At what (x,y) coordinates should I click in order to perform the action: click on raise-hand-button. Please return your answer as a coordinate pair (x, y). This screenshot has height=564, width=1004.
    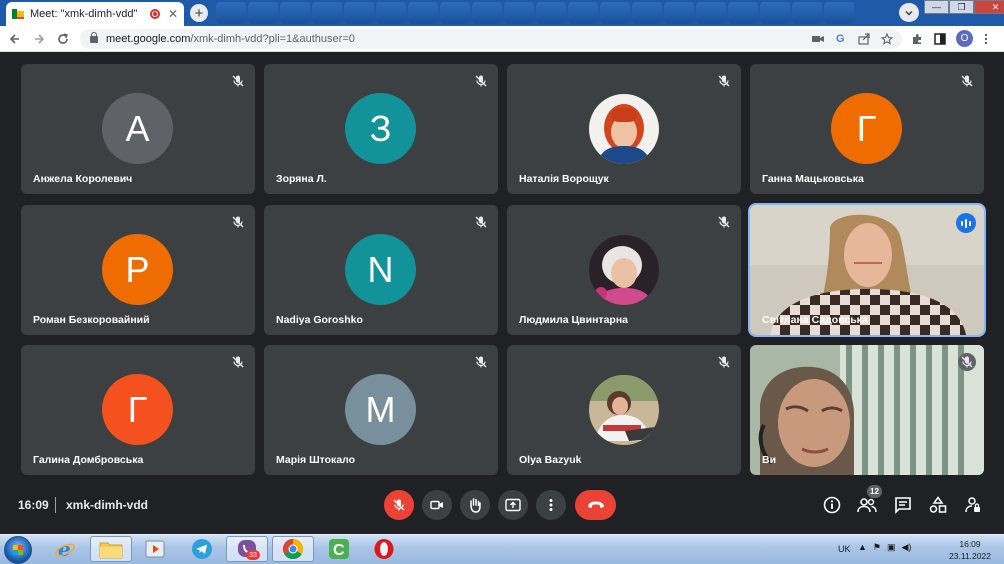
    Looking at the image, I should click on (475, 505).